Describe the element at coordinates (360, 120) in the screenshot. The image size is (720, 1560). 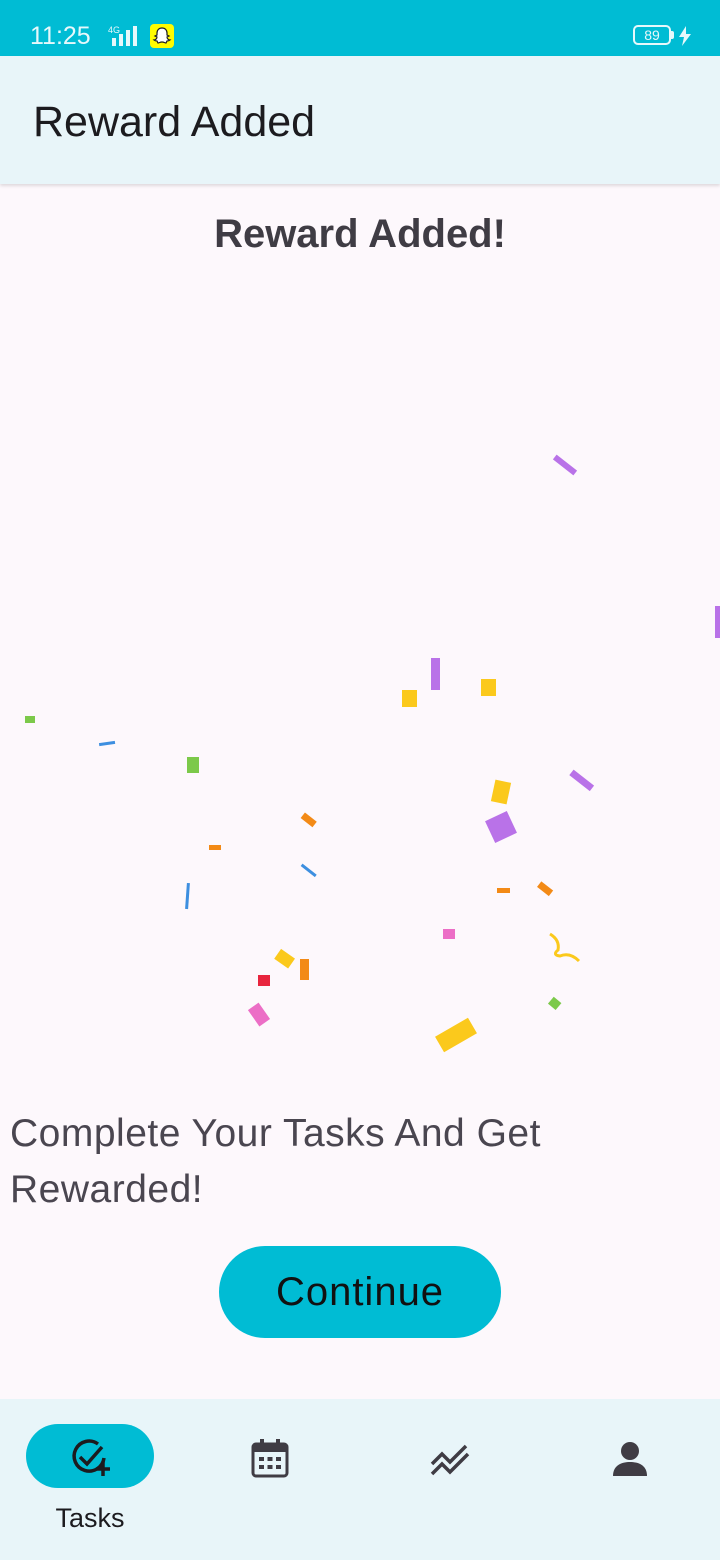
I see `app-bar: Reward Added` at that location.